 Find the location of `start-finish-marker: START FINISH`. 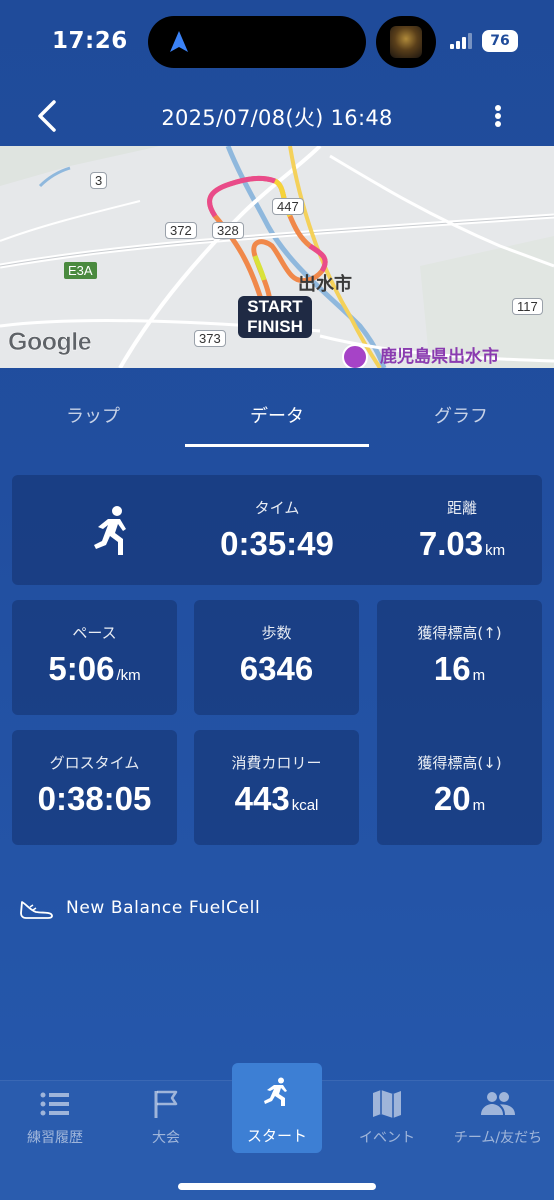

start-finish-marker: START FINISH is located at coordinates (275, 317).